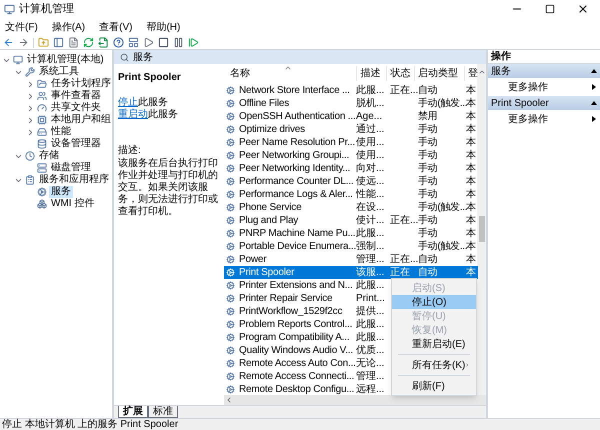 This screenshot has height=430, width=600. Describe the element at coordinates (434, 302) in the screenshot. I see `menu-option: 停止(O)` at that location.